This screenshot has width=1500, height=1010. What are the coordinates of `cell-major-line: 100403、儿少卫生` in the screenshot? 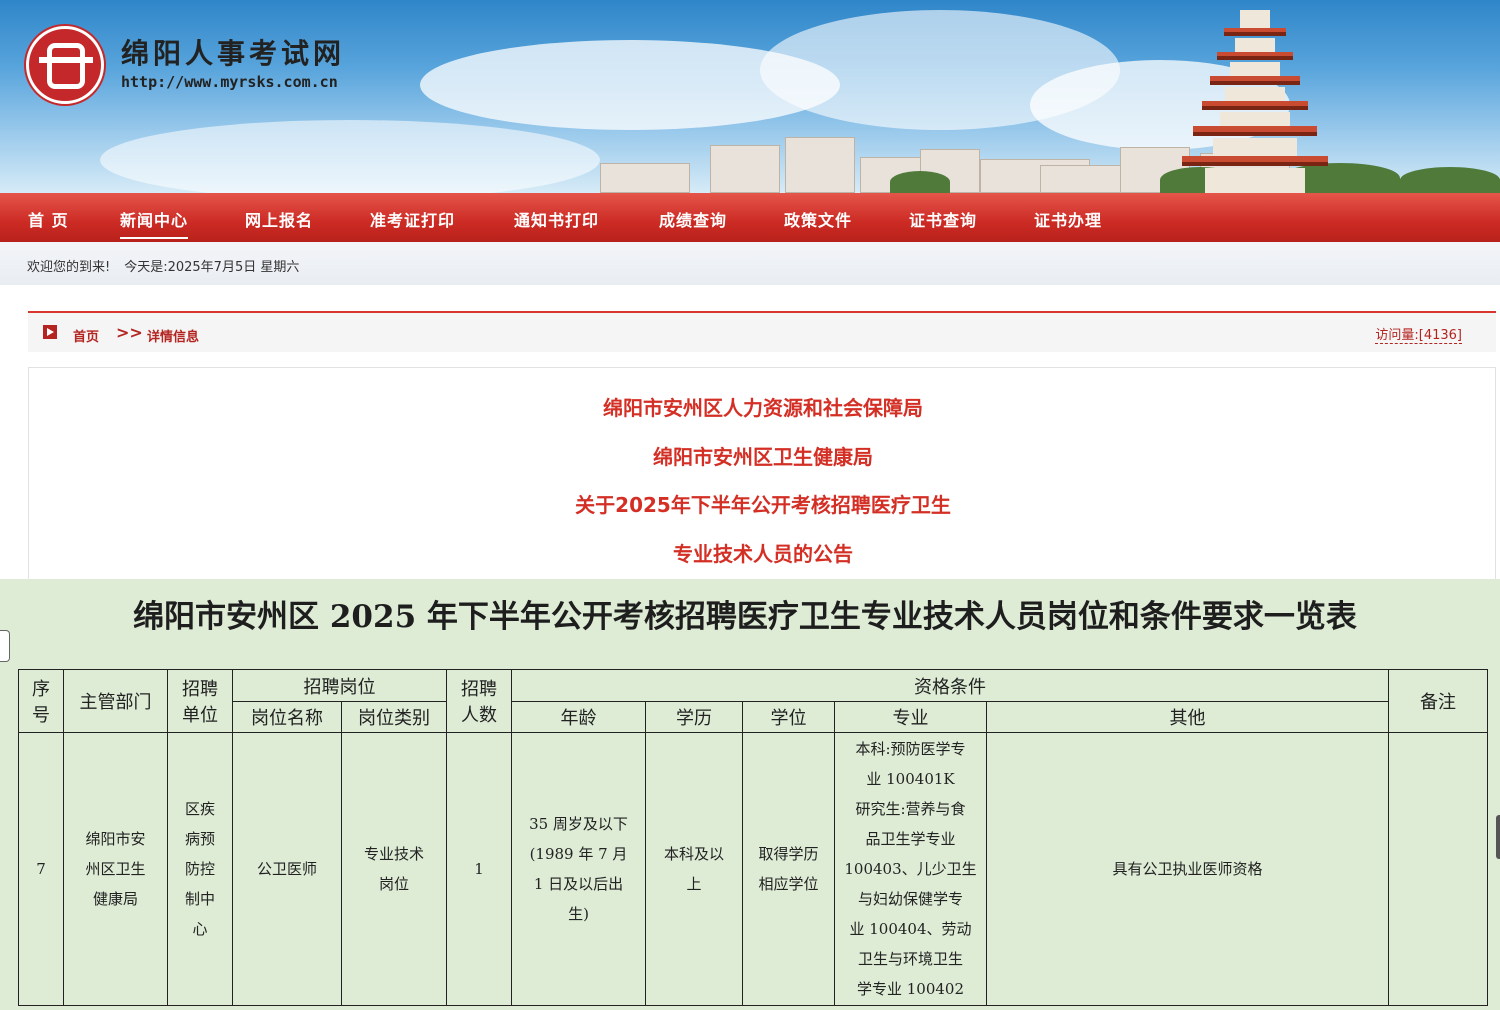 It's located at (910, 869).